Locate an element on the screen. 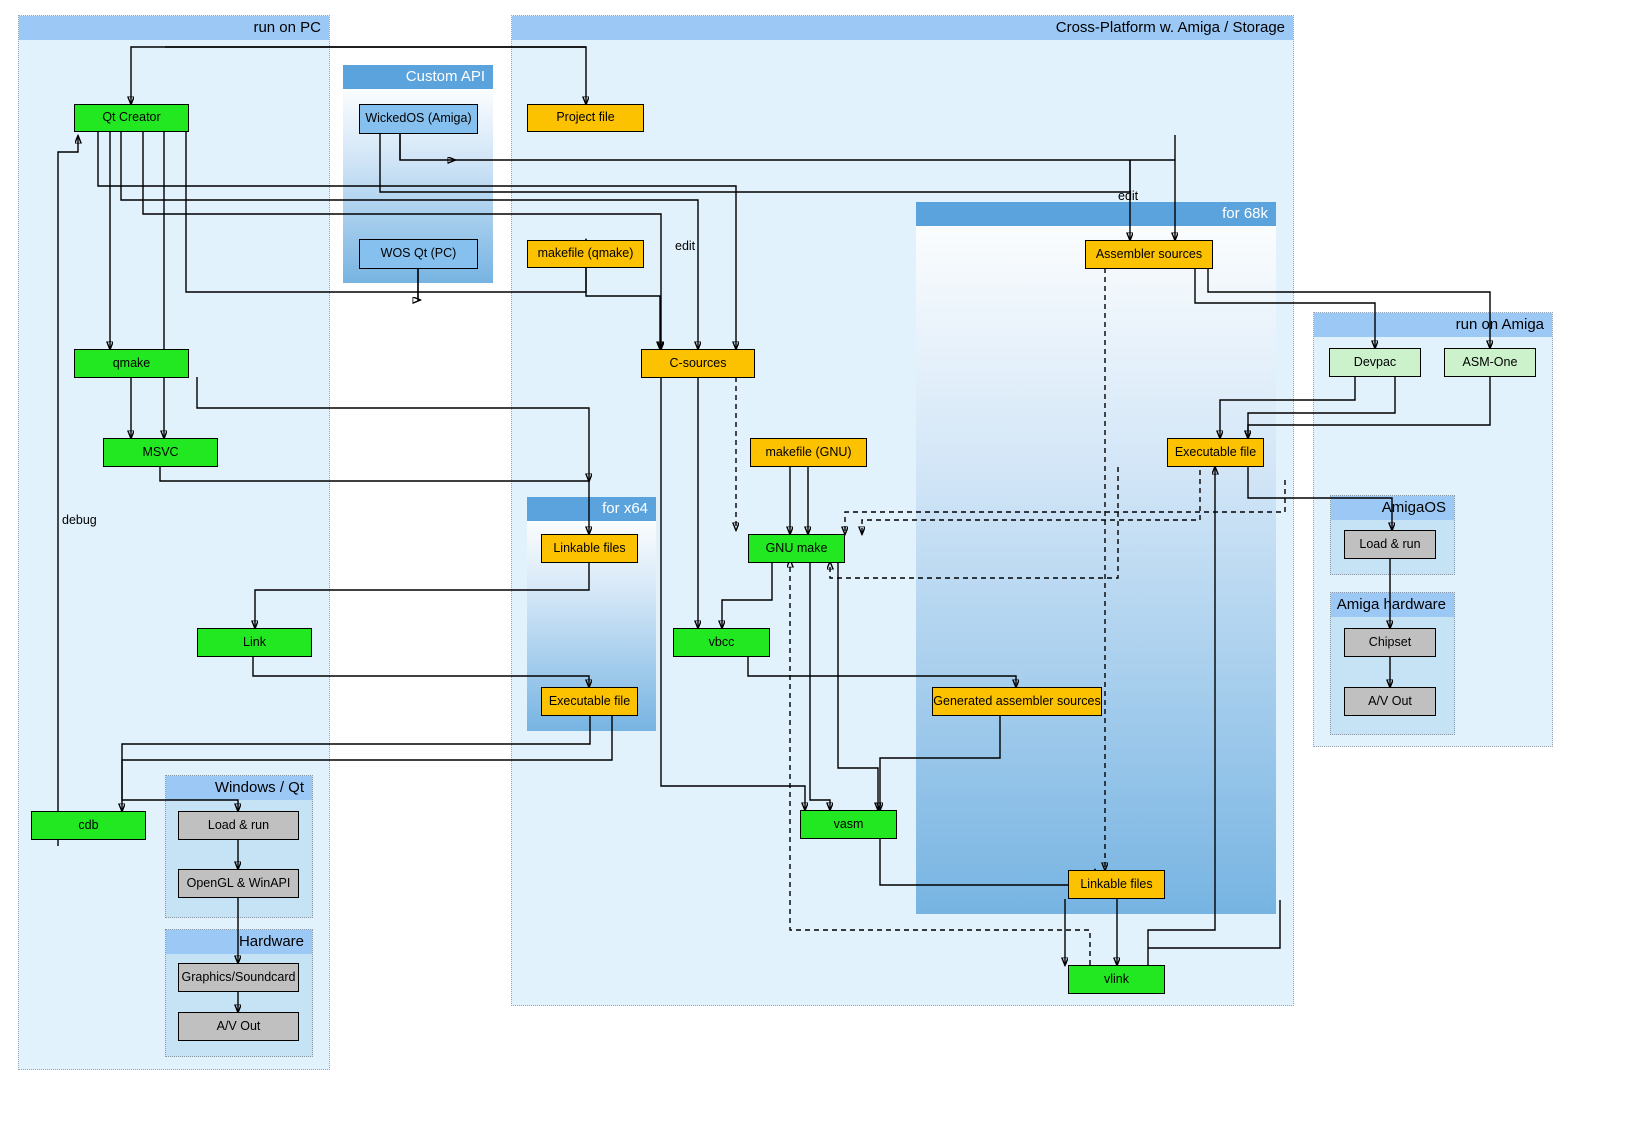 Image resolution: width=1628 pixels, height=1127 pixels. node-vlink: vlink is located at coordinates (1116, 979).